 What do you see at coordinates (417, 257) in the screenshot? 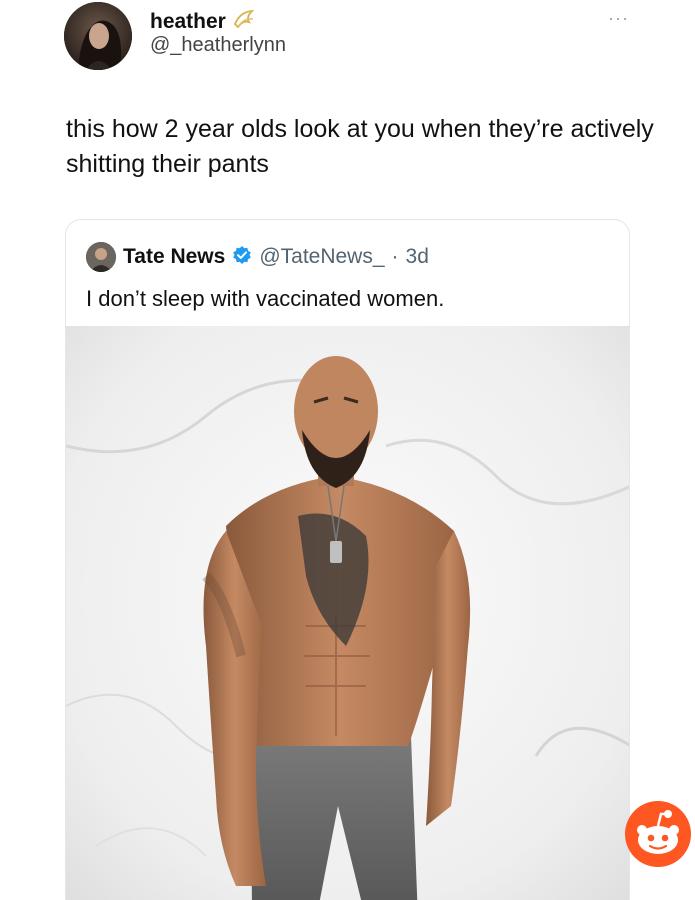
I see `quoted-timestamp: 3d` at bounding box center [417, 257].